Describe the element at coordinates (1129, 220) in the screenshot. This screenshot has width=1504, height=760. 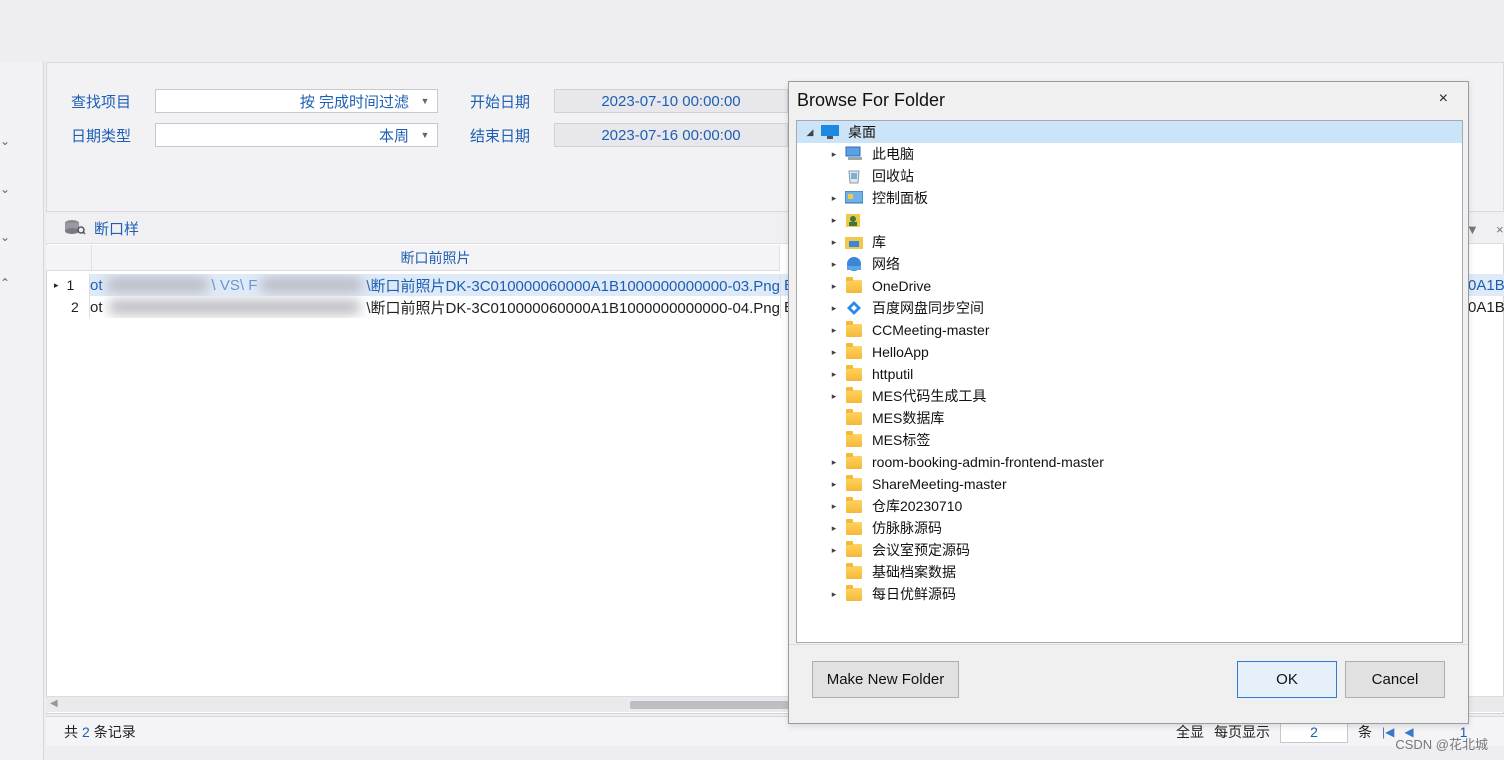
I see `tree-item: ▸` at that location.